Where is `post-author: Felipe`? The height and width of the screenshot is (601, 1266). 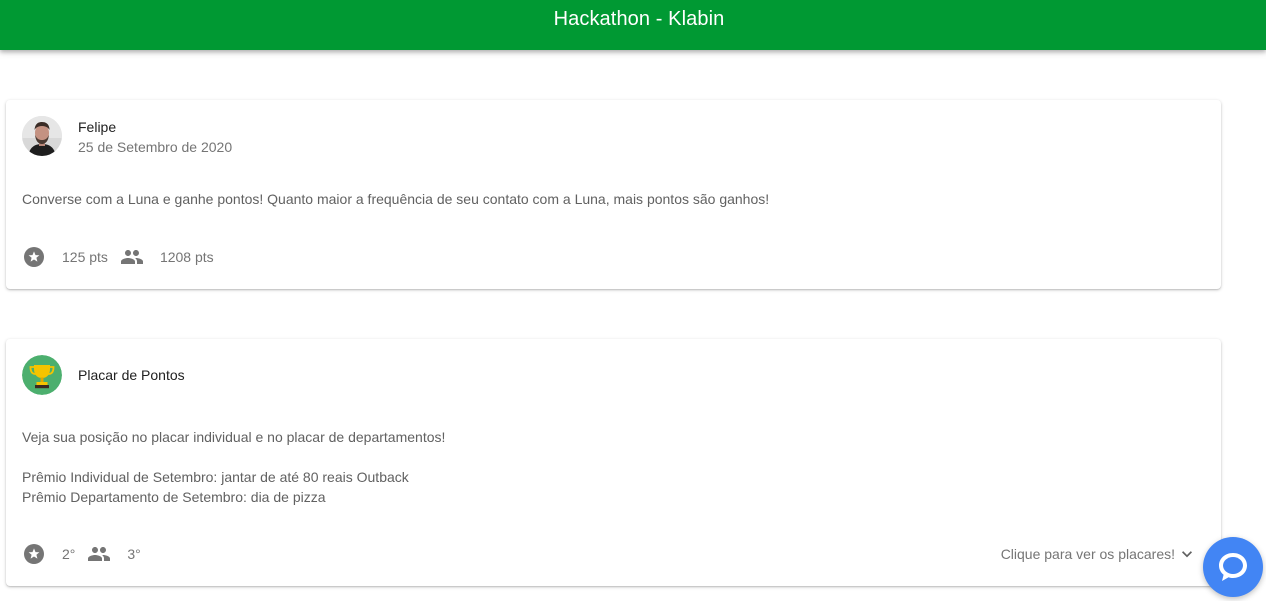
post-author: Felipe is located at coordinates (97, 127).